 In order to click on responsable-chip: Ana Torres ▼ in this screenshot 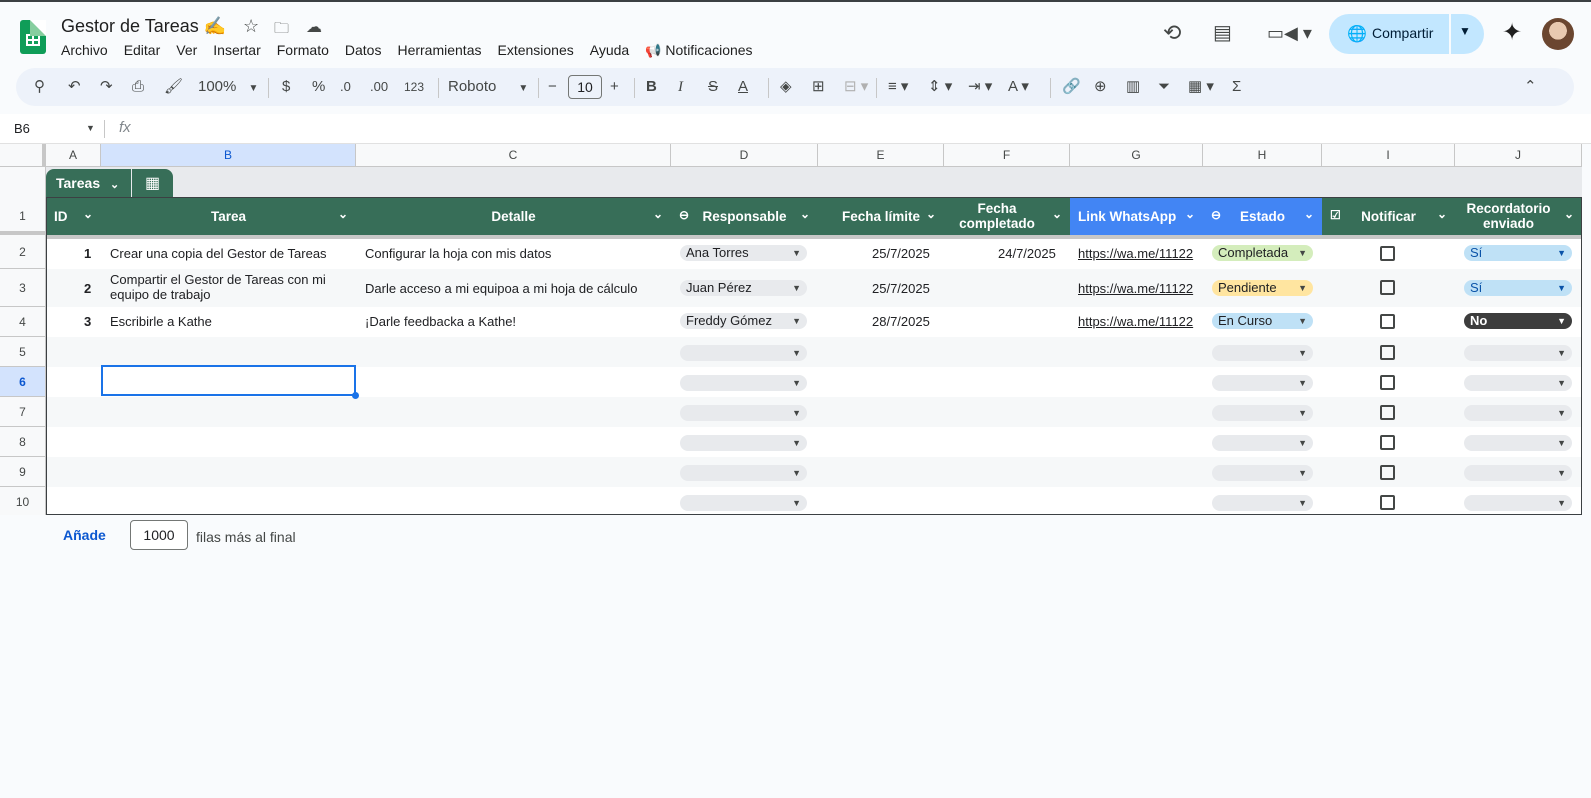, I will do `click(743, 253)`.